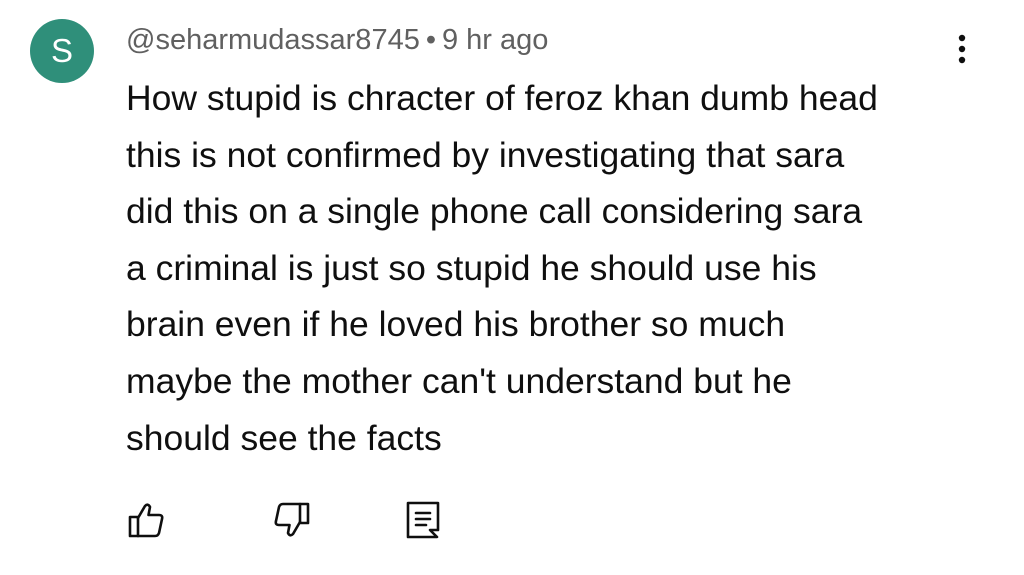 The height and width of the screenshot is (575, 1024). I want to click on author-handle: @seharmudassar8745, so click(273, 40).